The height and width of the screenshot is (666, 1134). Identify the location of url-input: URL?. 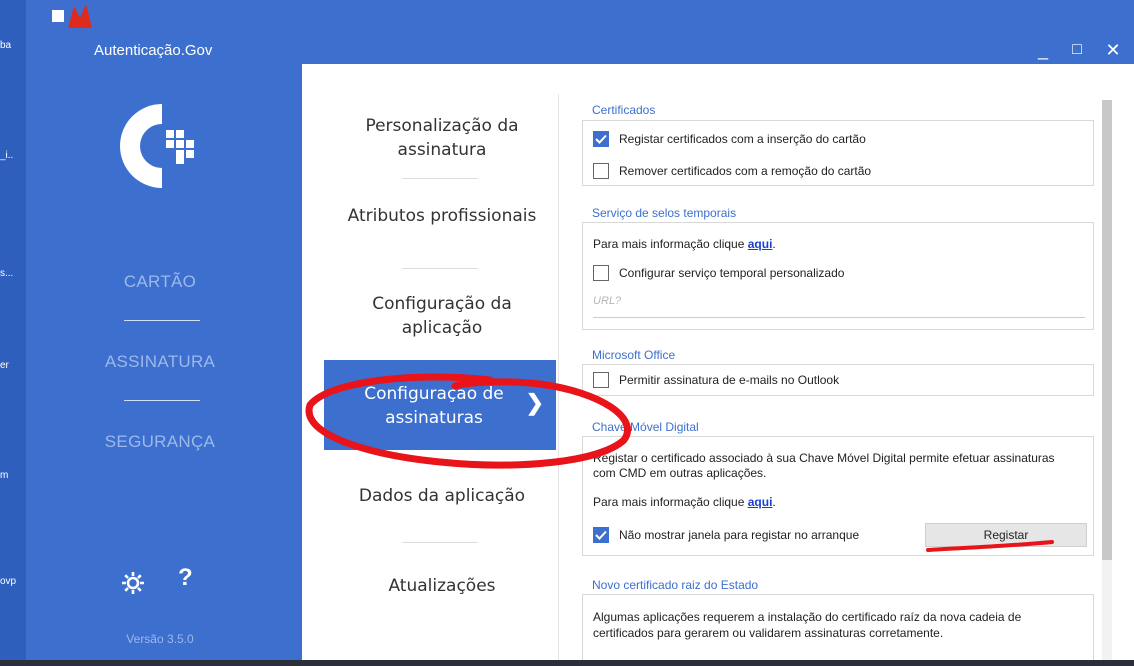
(607, 301).